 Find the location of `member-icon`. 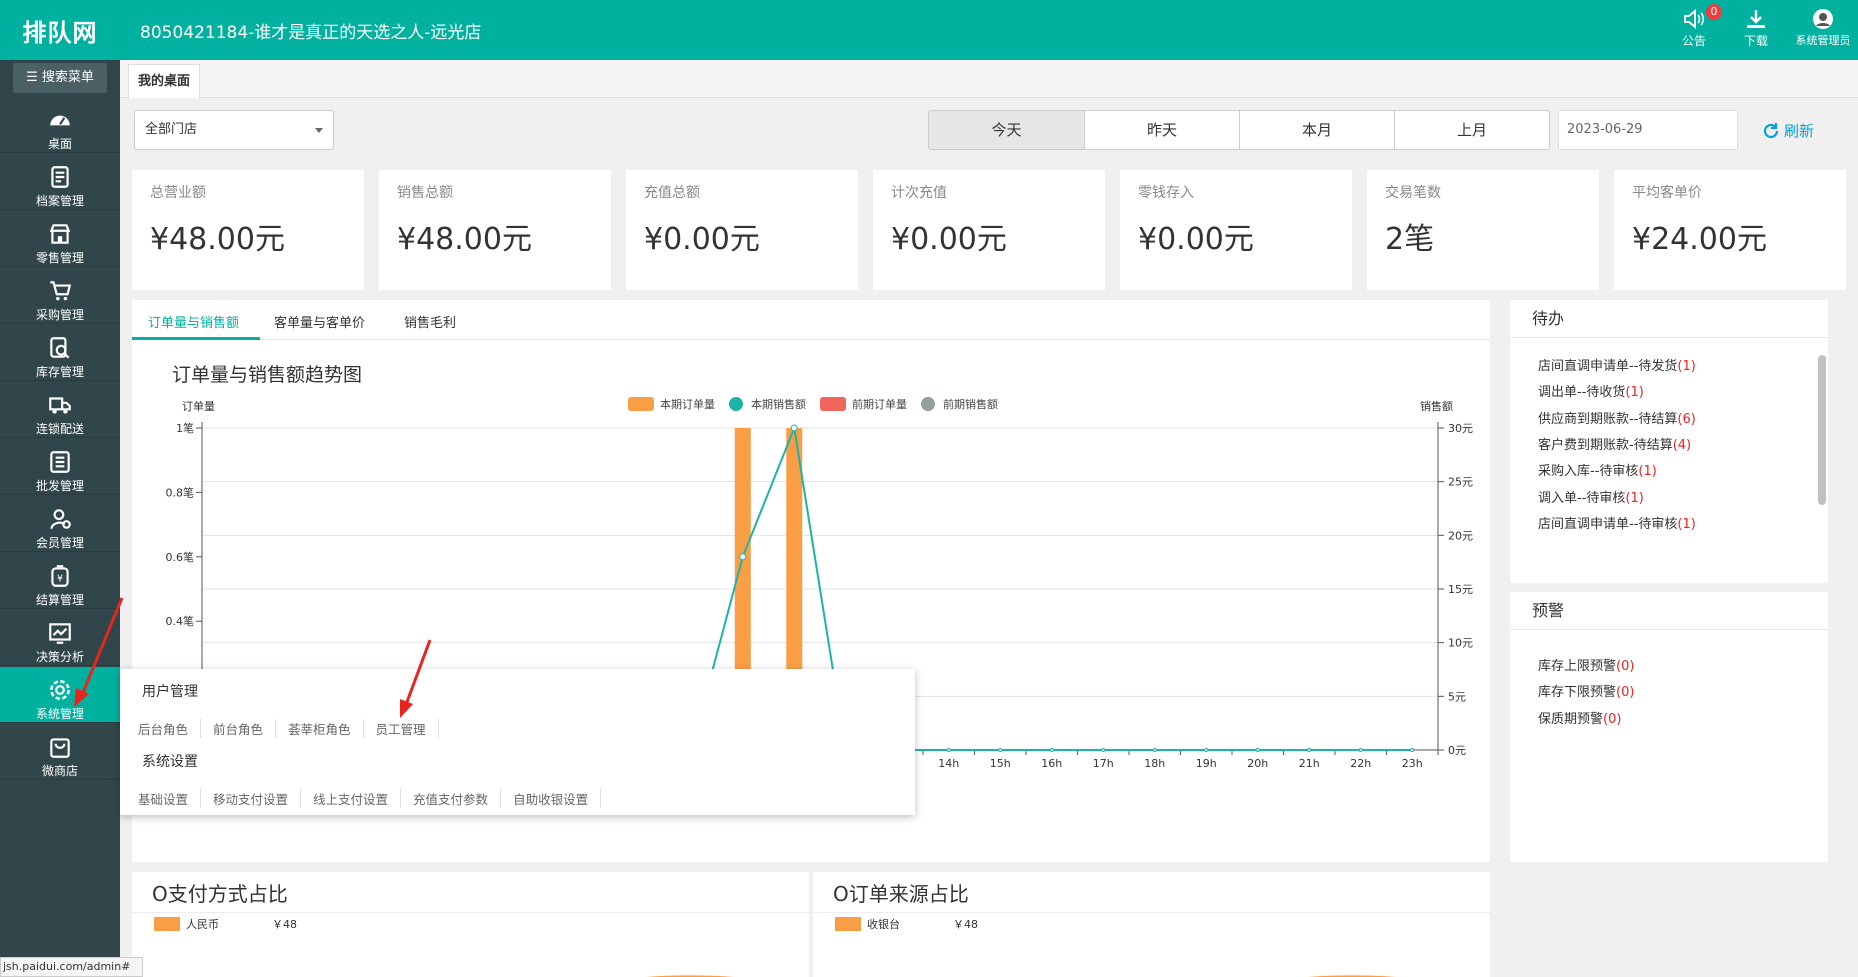

member-icon is located at coordinates (60, 519).